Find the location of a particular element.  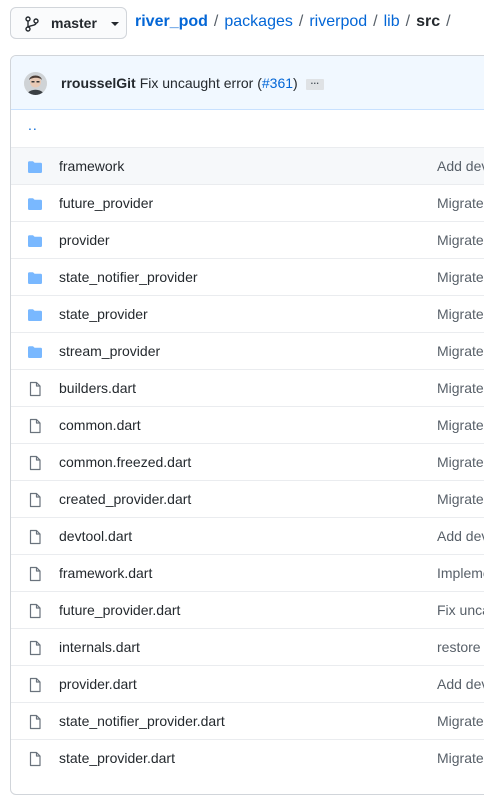

branch-select-button: master is located at coordinates (68, 23).